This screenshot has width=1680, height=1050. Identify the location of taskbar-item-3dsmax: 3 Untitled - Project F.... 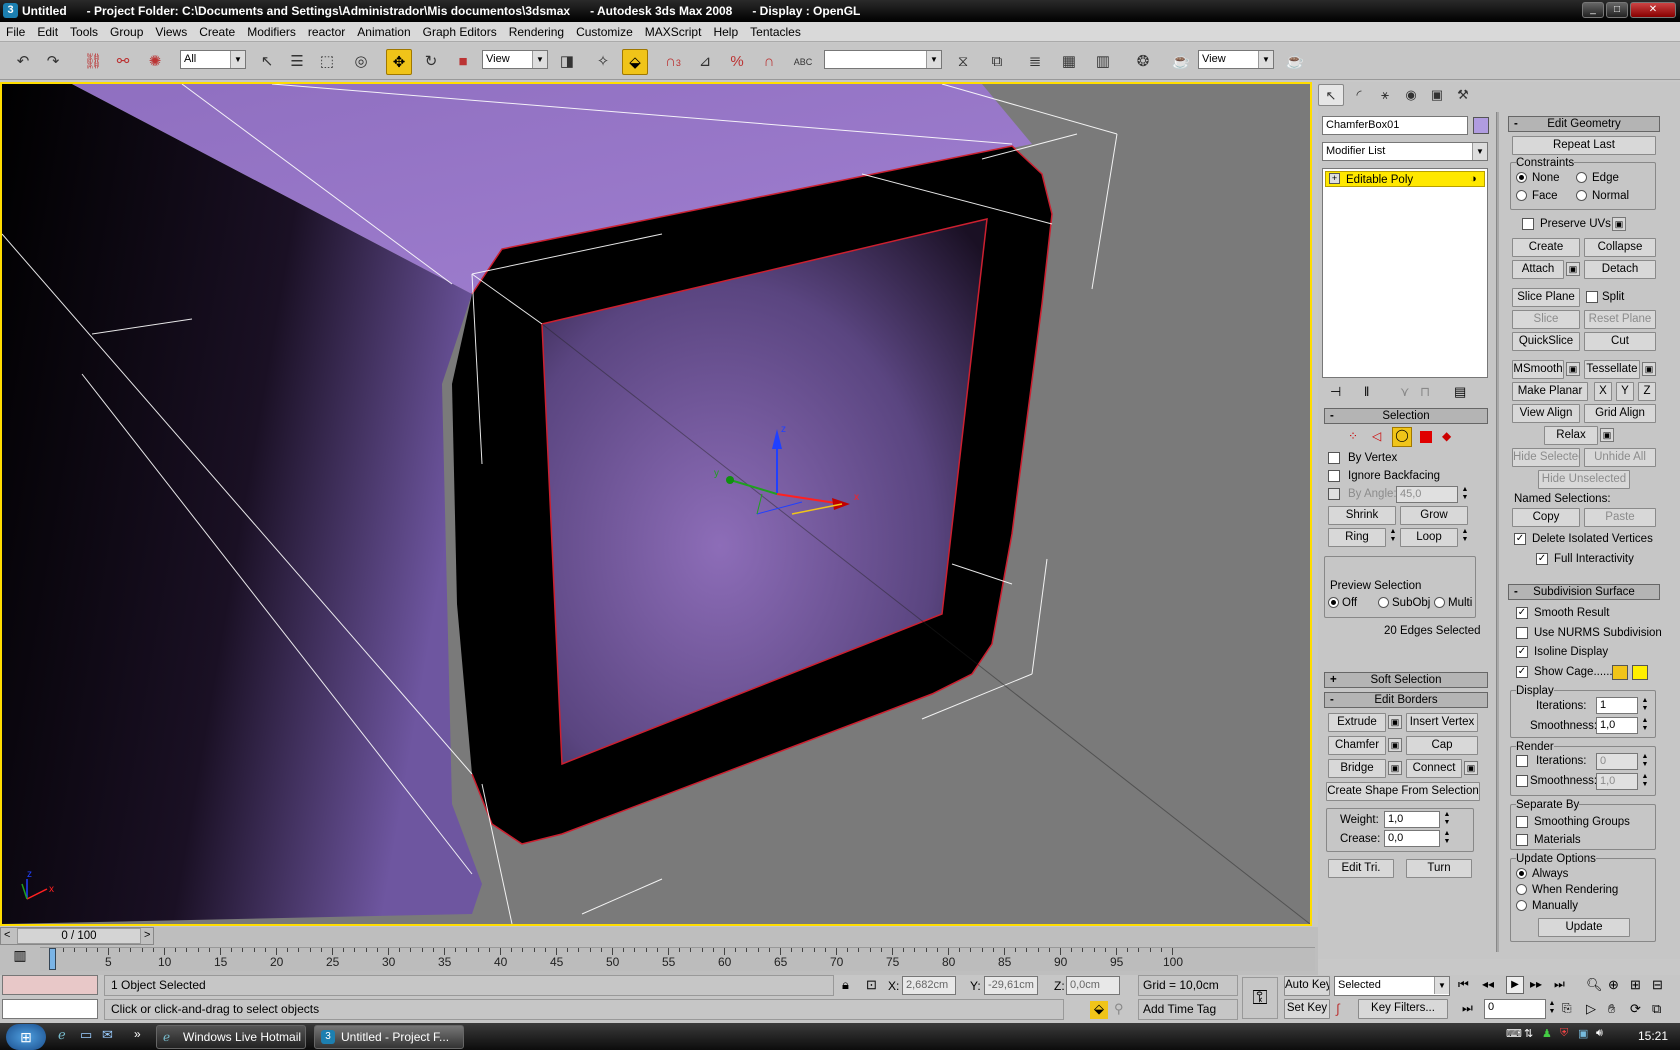
(389, 1037).